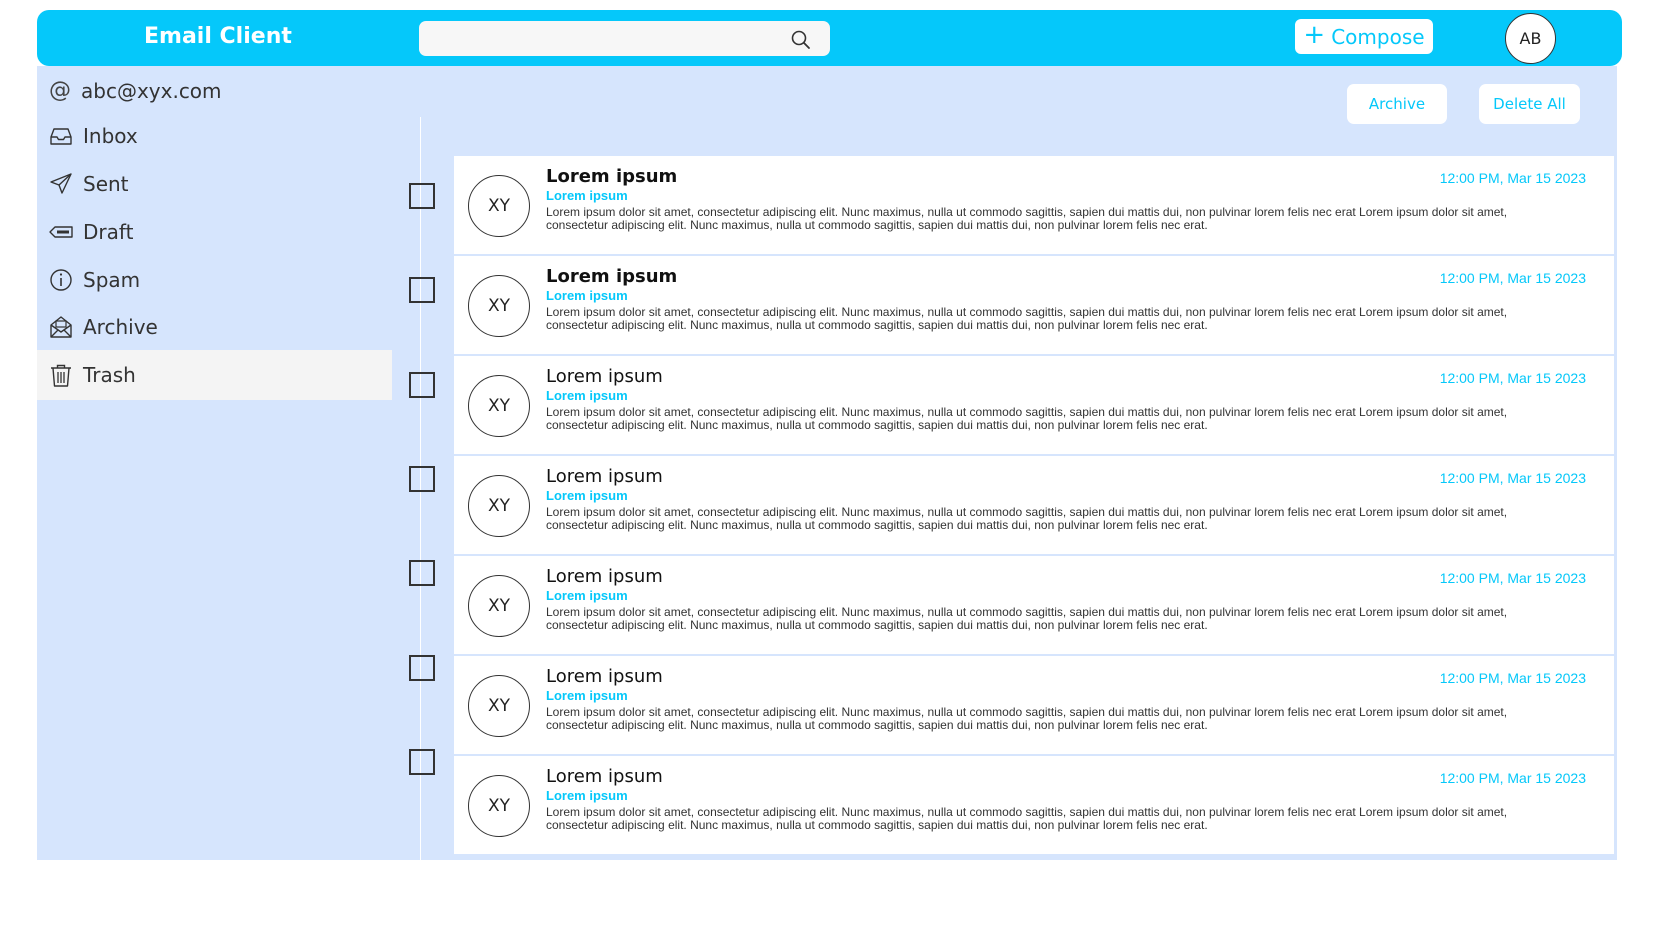 This screenshot has height=946, width=1660. Describe the element at coordinates (151, 90) in the screenshot. I see `account-email-label: abc@xyx.com` at that location.